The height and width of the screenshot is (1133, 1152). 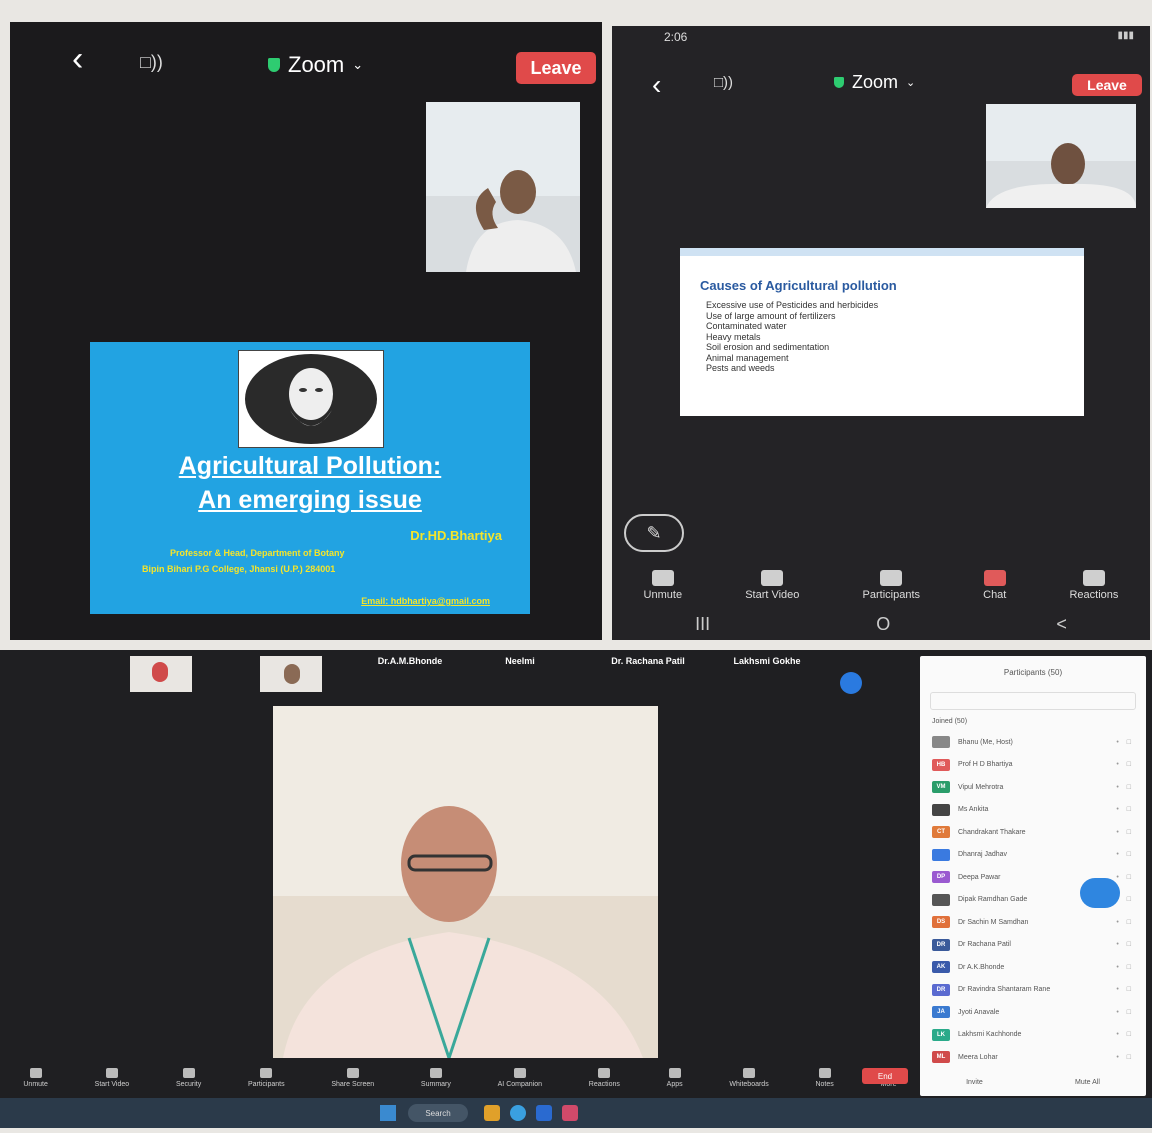 What do you see at coordinates (438, 1113) in the screenshot?
I see `taskbar-search: Search` at bounding box center [438, 1113].